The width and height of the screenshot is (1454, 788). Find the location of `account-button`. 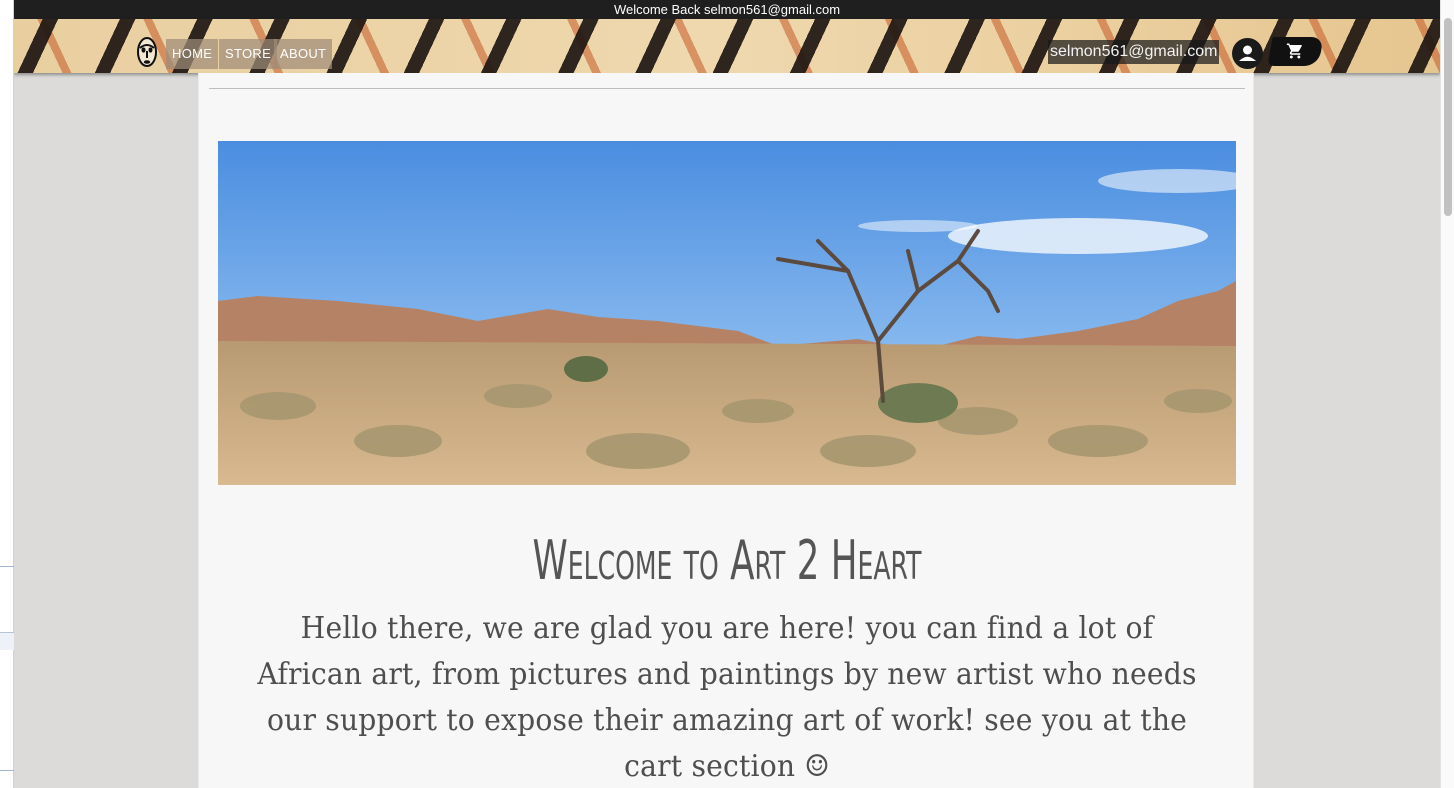

account-button is located at coordinates (1247, 53).